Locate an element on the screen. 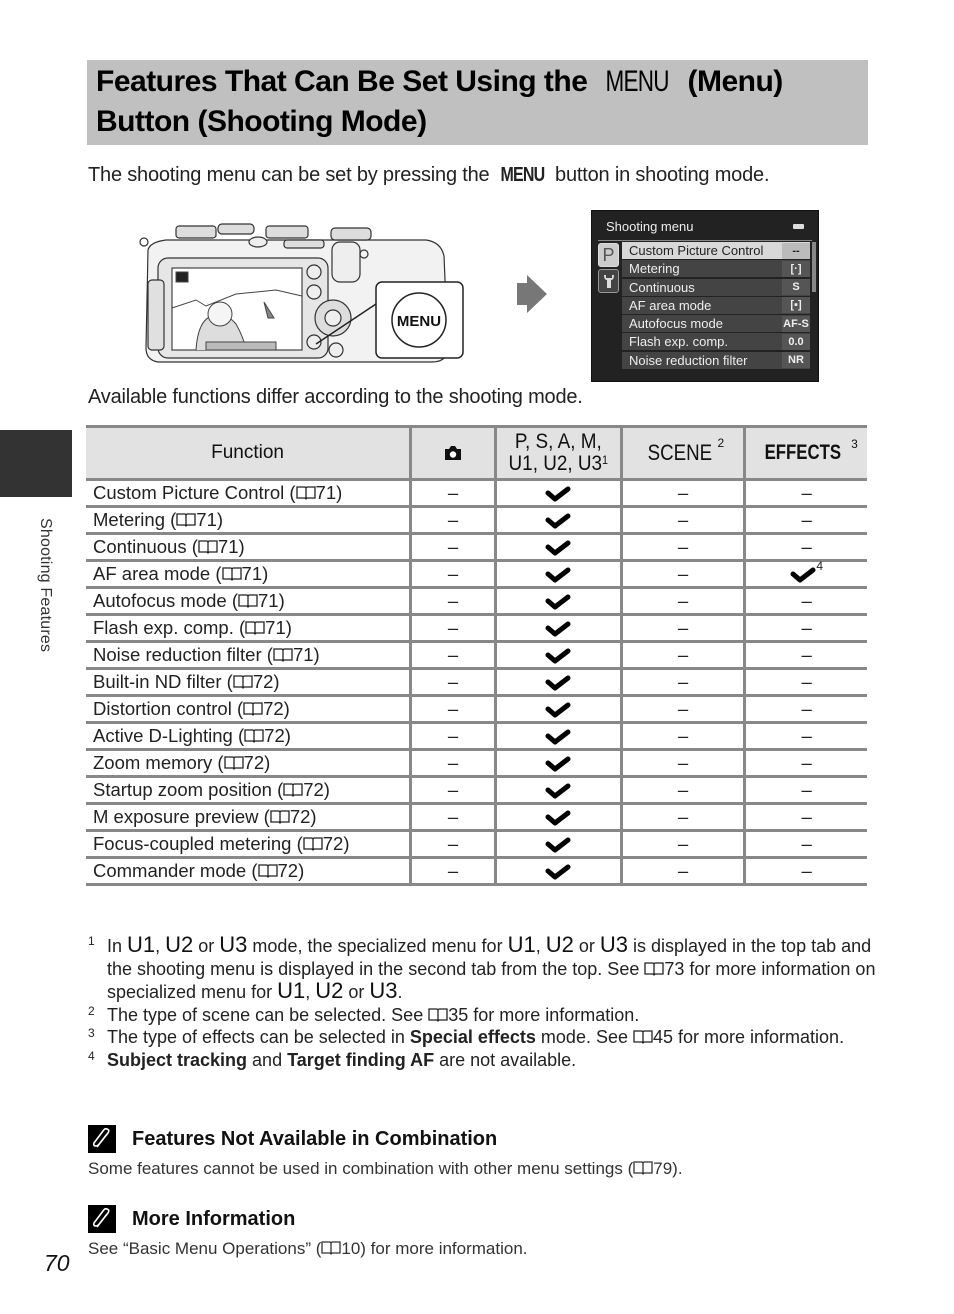 The height and width of the screenshot is (1314, 954). menu-button-glyph: MENU is located at coordinates (637, 81).